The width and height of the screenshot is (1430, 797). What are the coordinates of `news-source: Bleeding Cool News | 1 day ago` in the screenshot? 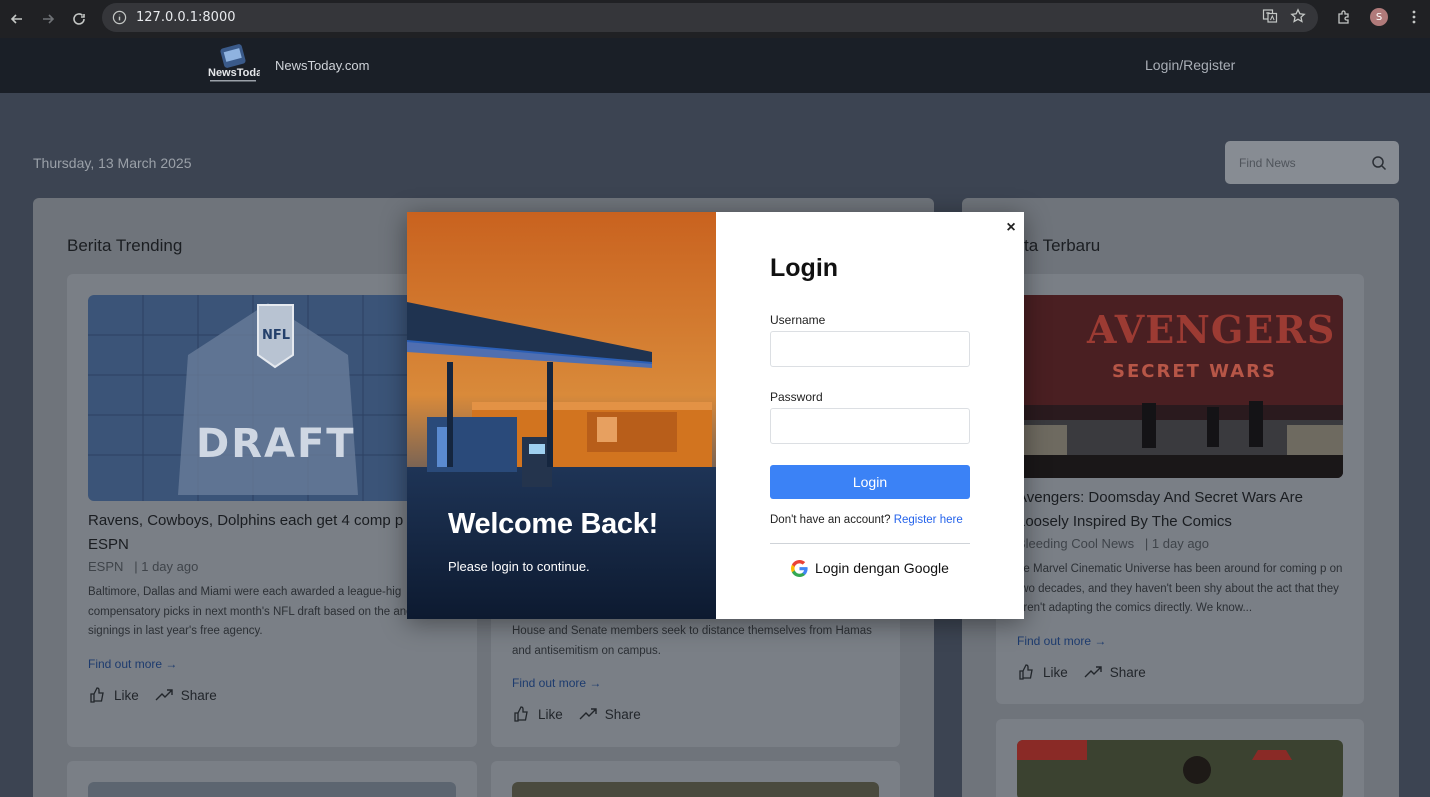 It's located at (1113, 543).